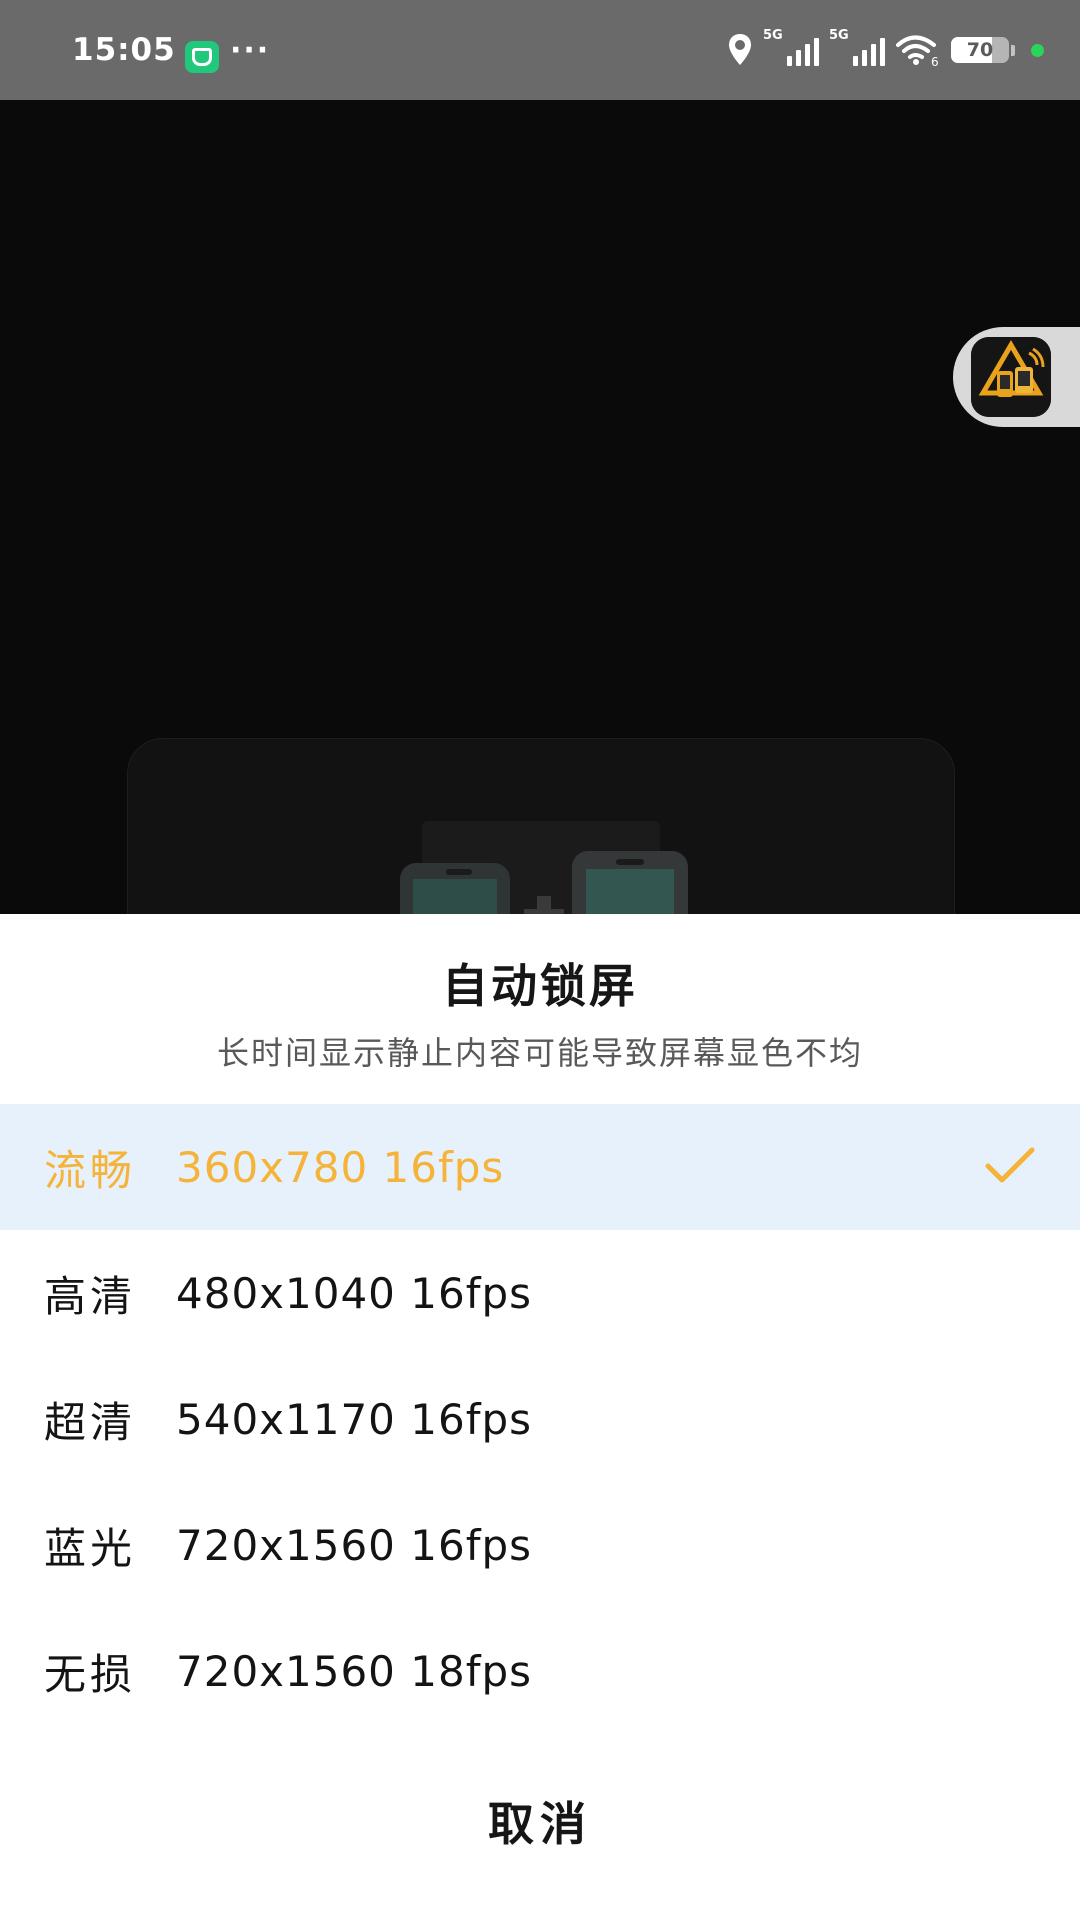  I want to click on option-spec: 540x1170 16fps, so click(354, 1419).